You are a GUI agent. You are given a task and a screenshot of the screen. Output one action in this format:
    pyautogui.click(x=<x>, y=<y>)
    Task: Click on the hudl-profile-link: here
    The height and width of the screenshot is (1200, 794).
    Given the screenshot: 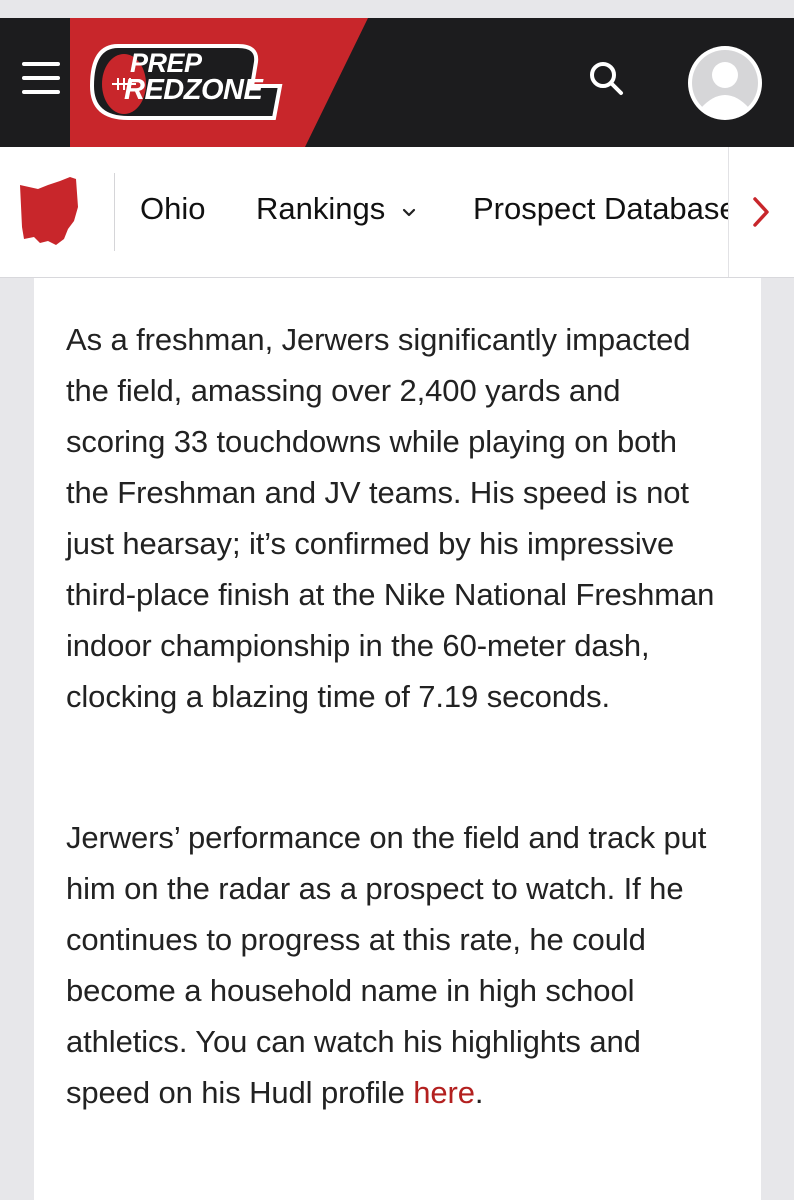 What is the action you would take?
    pyautogui.click(x=444, y=1092)
    